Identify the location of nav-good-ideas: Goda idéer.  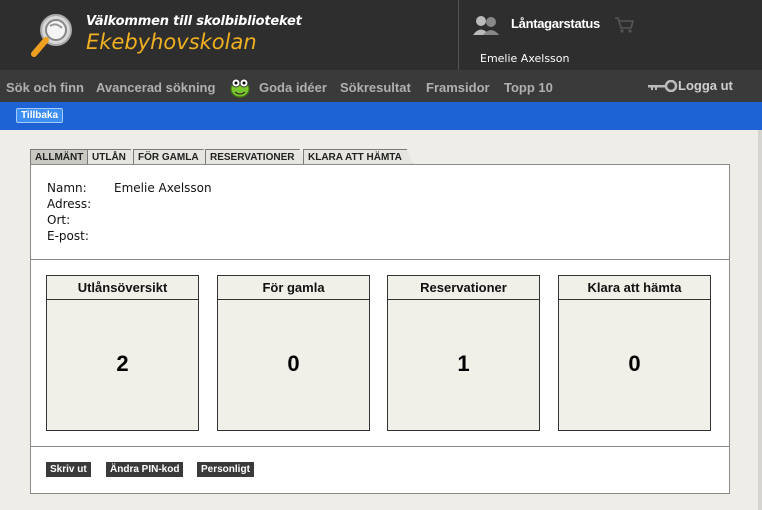
(293, 87).